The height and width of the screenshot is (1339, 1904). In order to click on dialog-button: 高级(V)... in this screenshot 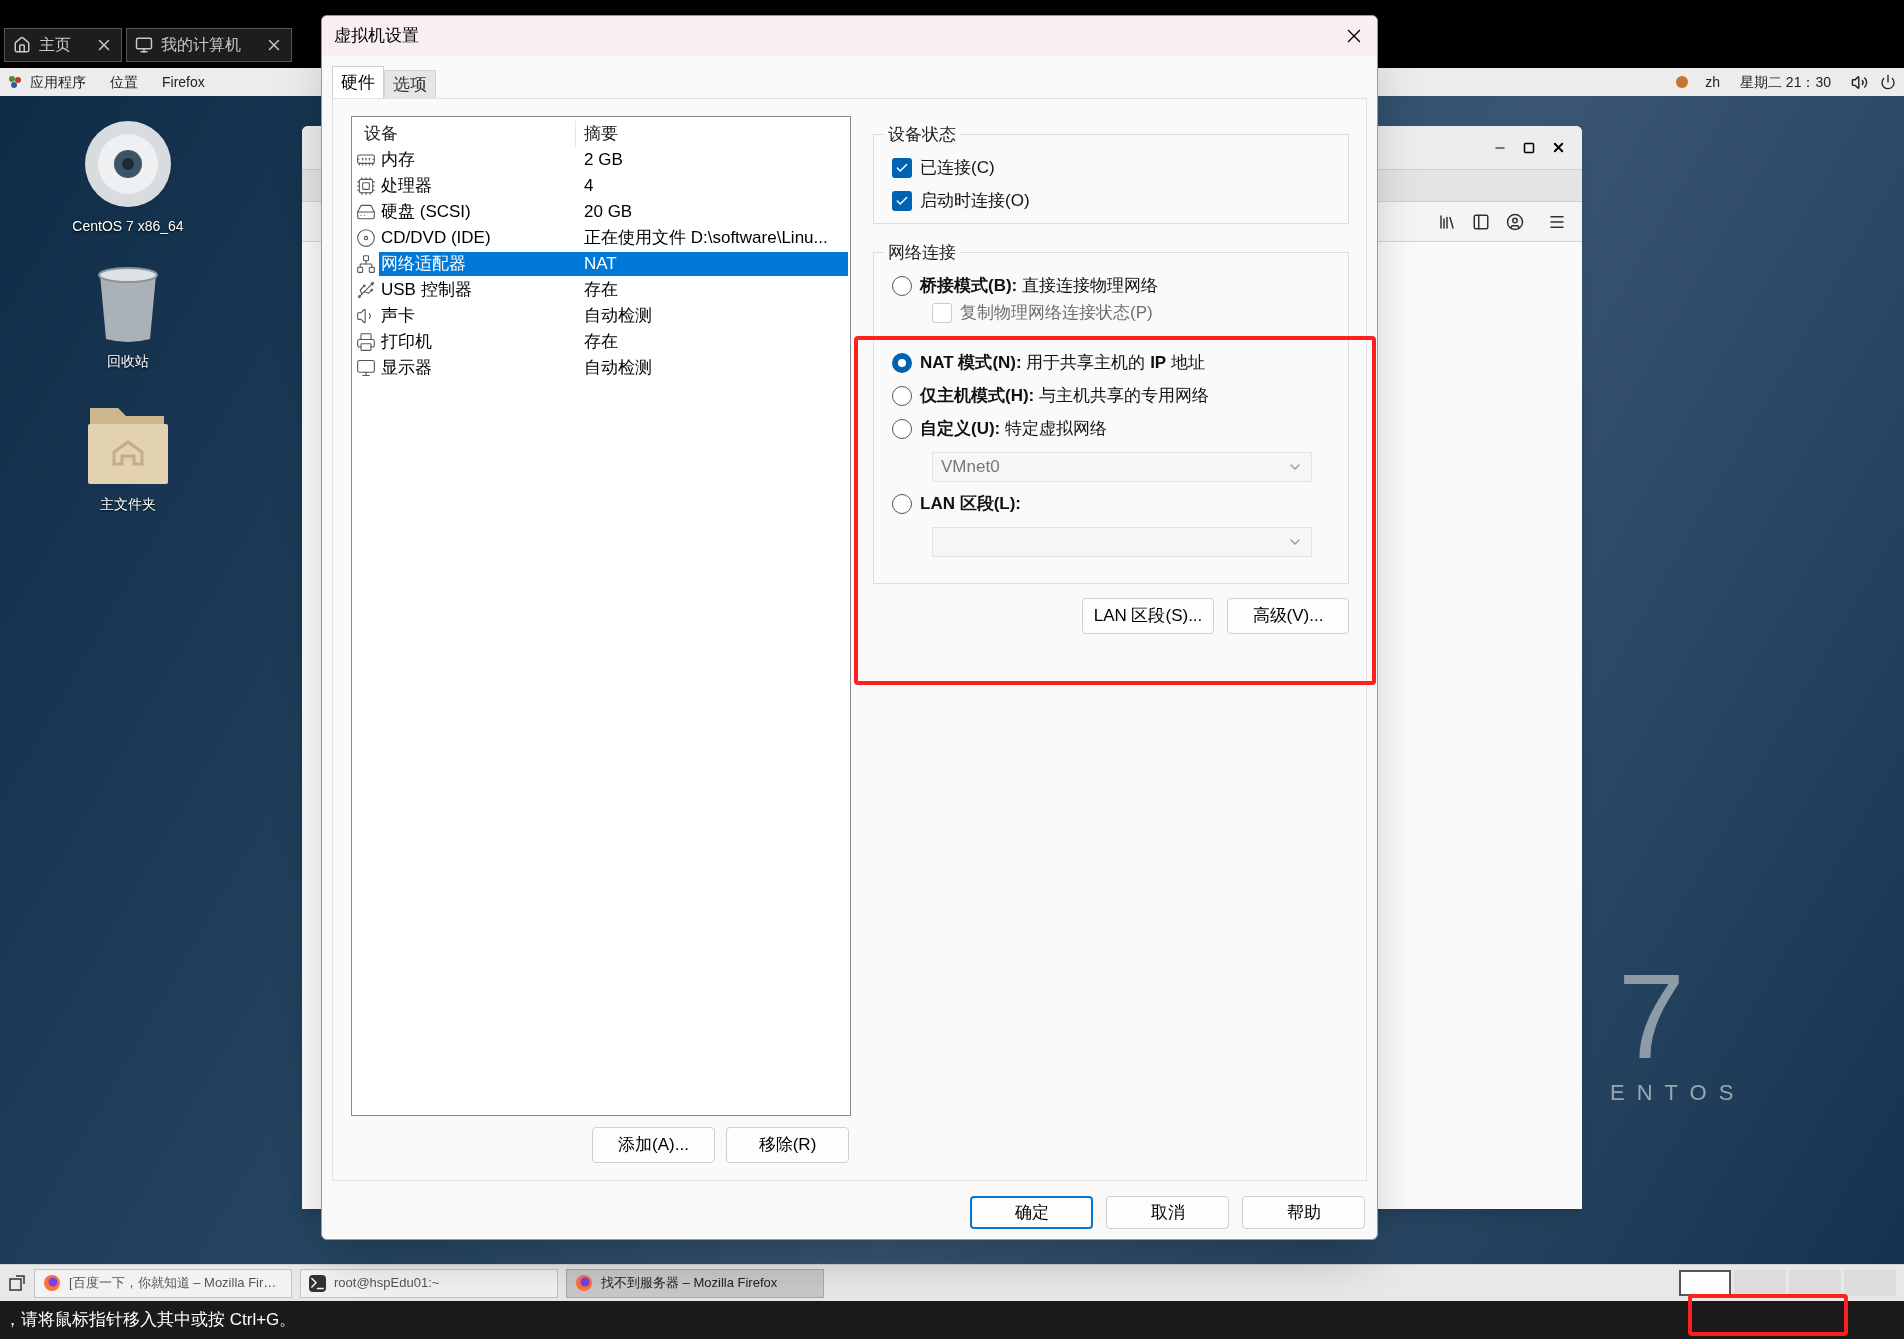, I will do `click(1288, 615)`.